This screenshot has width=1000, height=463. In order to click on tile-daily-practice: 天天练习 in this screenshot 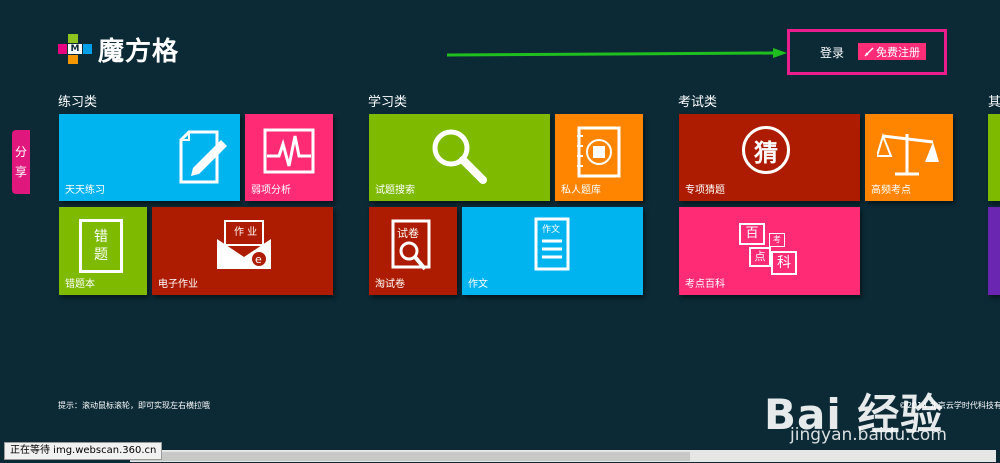, I will do `click(149, 157)`.